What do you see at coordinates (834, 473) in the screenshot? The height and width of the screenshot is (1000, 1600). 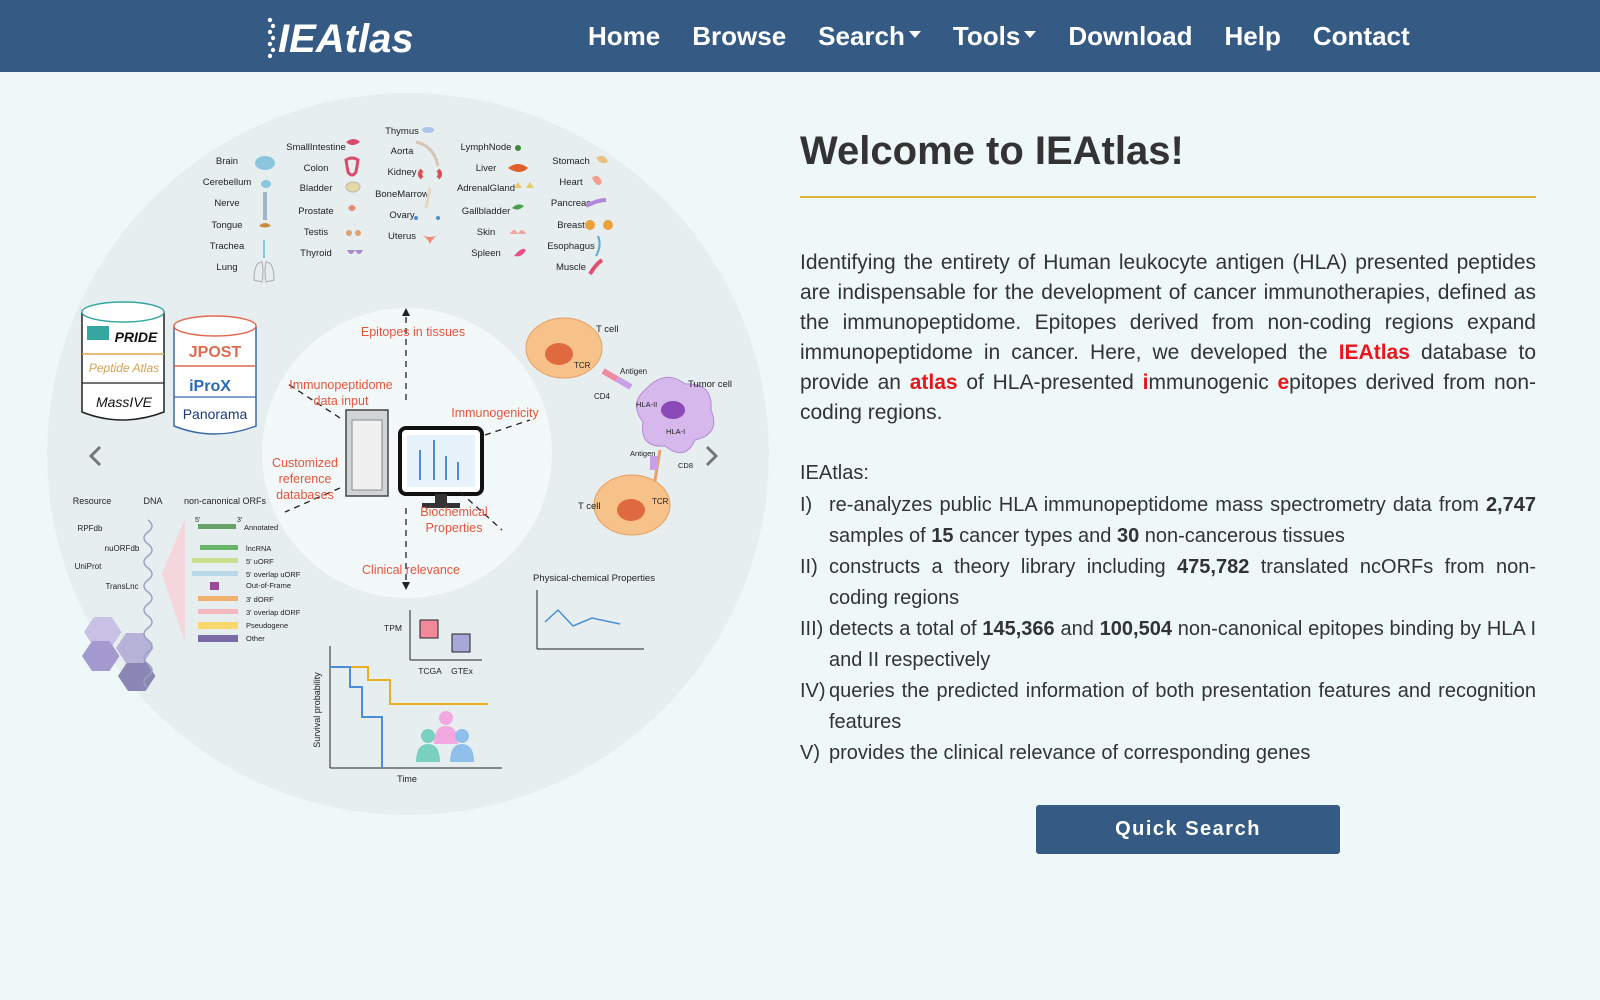 I see `features-heading: IEAtlas:` at bounding box center [834, 473].